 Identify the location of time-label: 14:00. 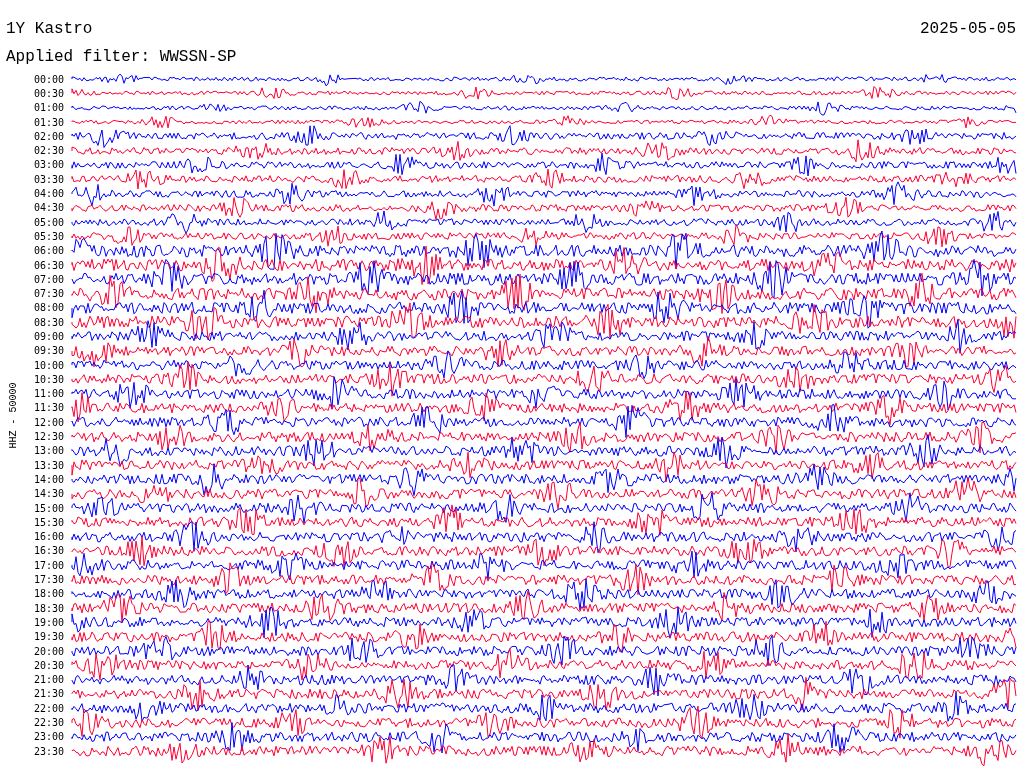
(48, 479).